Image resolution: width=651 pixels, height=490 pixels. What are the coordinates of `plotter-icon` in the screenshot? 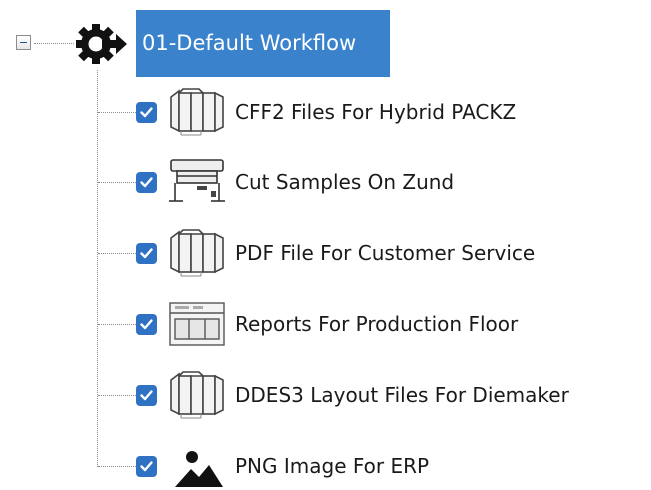 It's located at (197, 182).